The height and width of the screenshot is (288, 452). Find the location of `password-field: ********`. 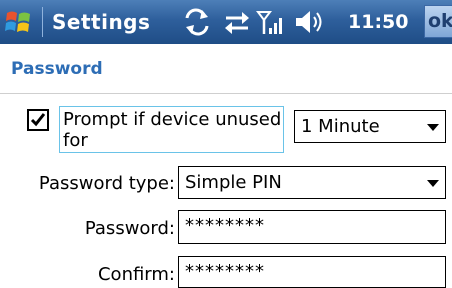

password-field: ******** is located at coordinates (312, 227).